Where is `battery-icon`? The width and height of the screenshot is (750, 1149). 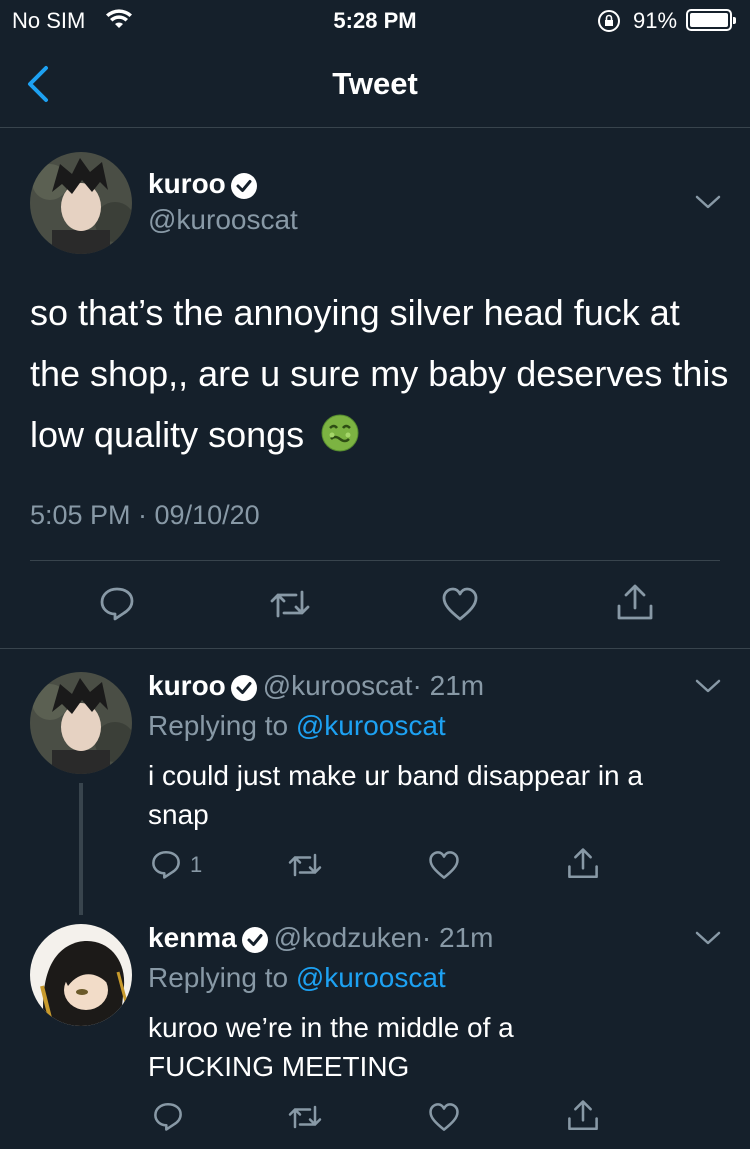 battery-icon is located at coordinates (711, 20).